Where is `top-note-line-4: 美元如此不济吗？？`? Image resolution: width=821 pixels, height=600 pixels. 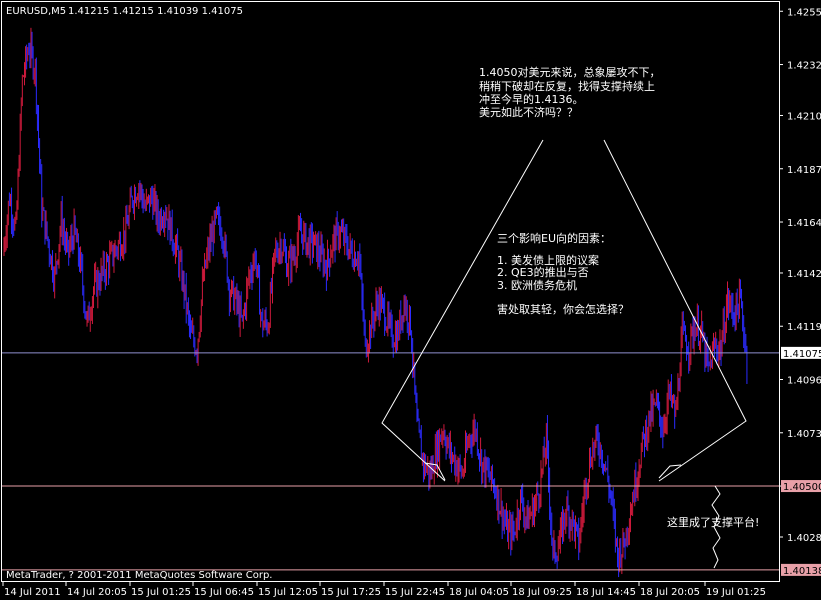
top-note-line-4: 美元如此不济吗？？ is located at coordinates (528, 112).